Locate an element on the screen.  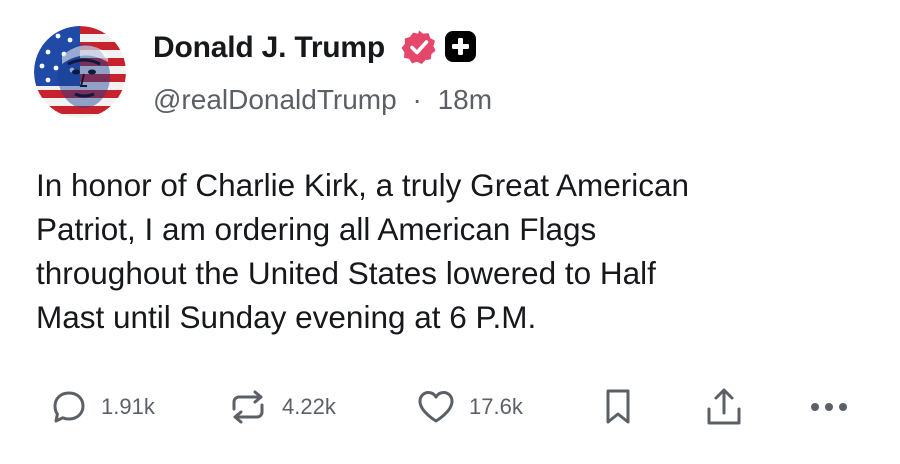
reply-bubble-icon is located at coordinates (69, 407).